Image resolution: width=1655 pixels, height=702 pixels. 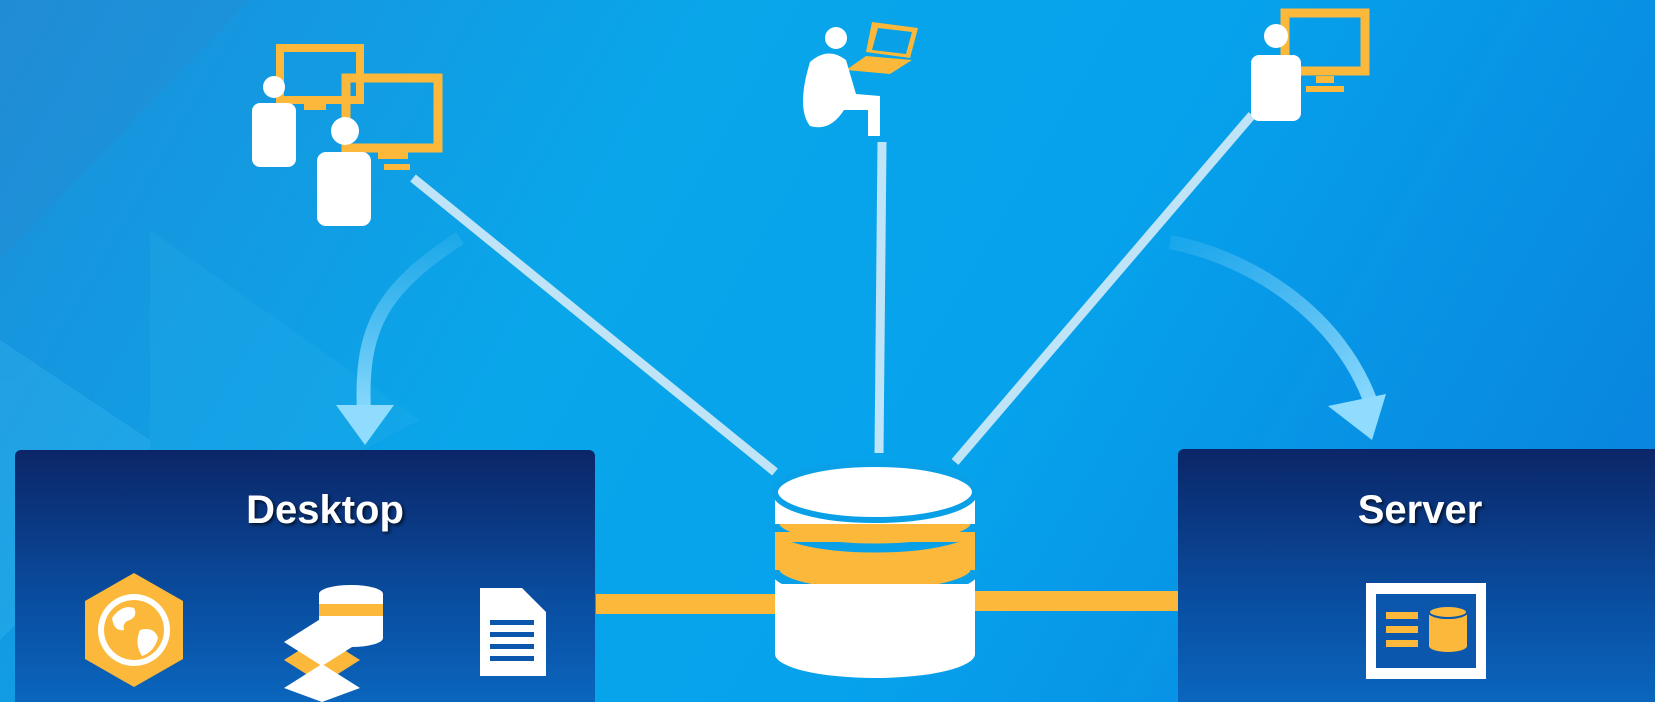 What do you see at coordinates (1426, 631) in the screenshot?
I see `server-database-icon` at bounding box center [1426, 631].